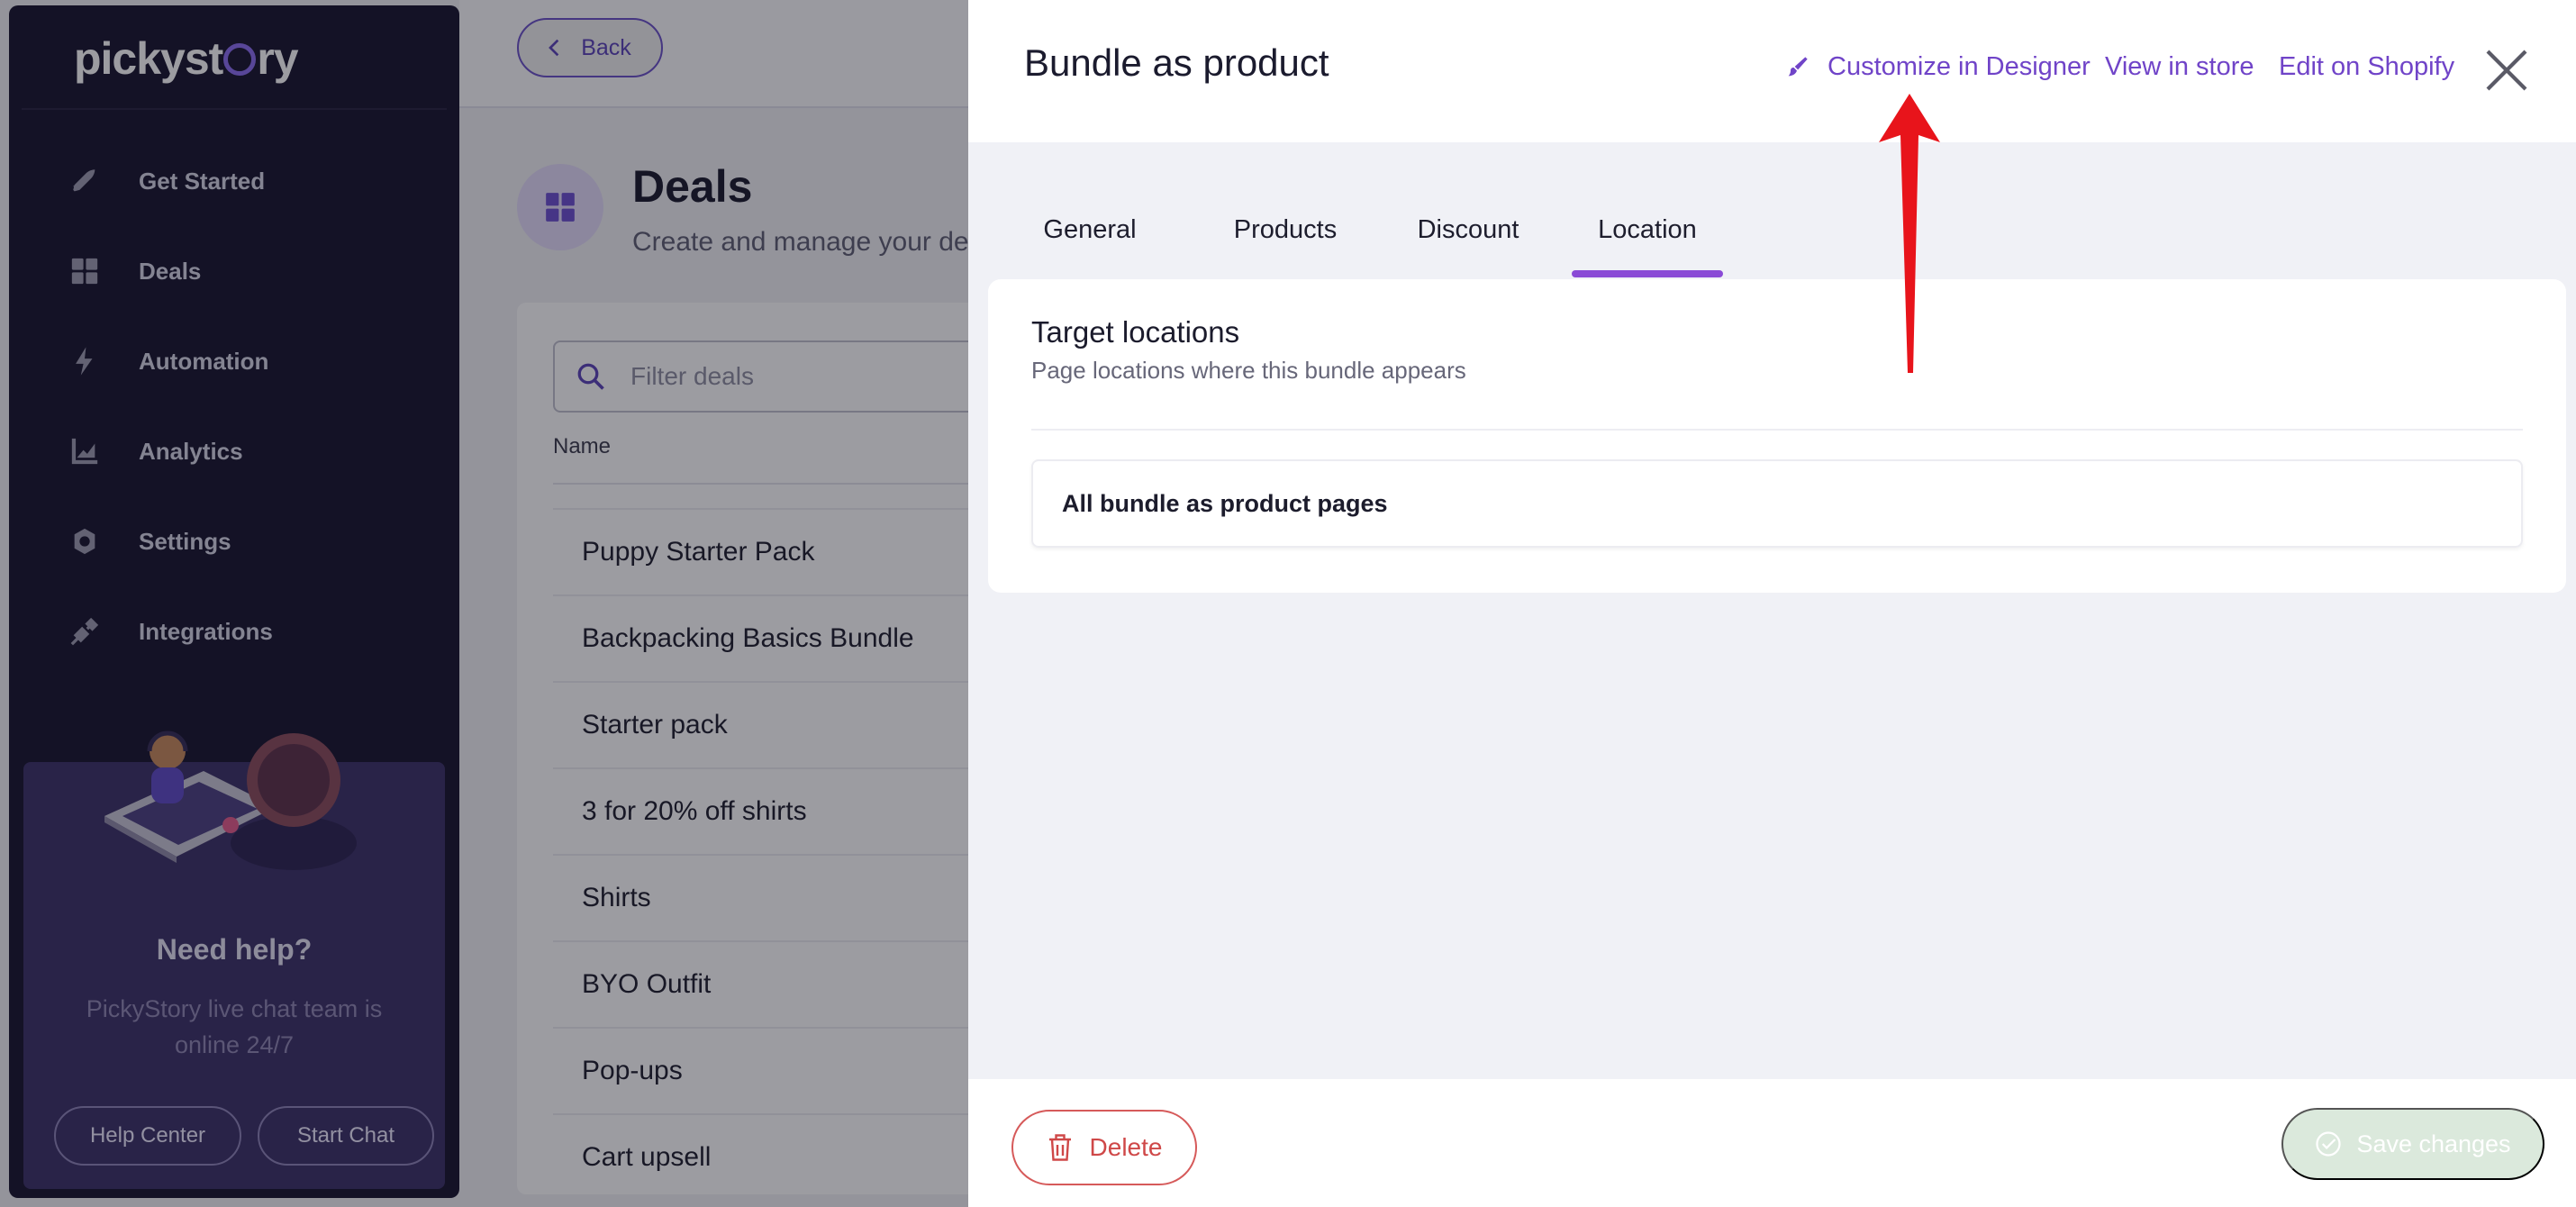 The image size is (2576, 1207). What do you see at coordinates (2179, 67) in the screenshot?
I see `view-in-store-link: View in store` at bounding box center [2179, 67].